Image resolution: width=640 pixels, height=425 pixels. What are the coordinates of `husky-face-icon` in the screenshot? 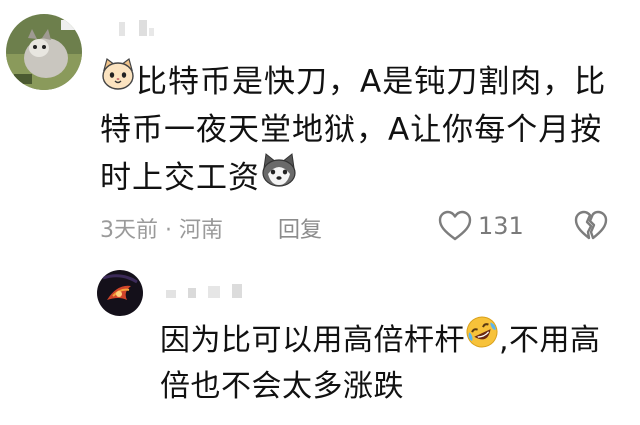 It's located at (279, 177).